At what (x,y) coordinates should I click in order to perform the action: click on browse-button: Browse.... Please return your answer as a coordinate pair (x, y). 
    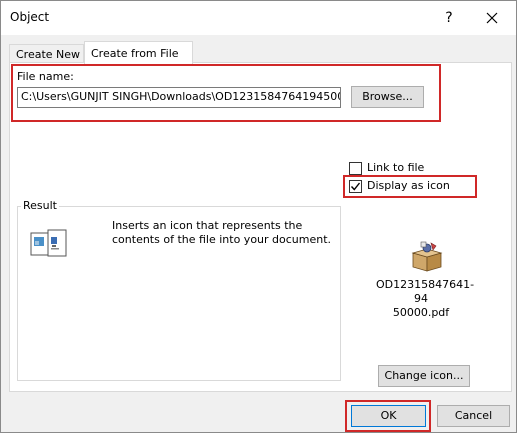
    Looking at the image, I should click on (387, 97).